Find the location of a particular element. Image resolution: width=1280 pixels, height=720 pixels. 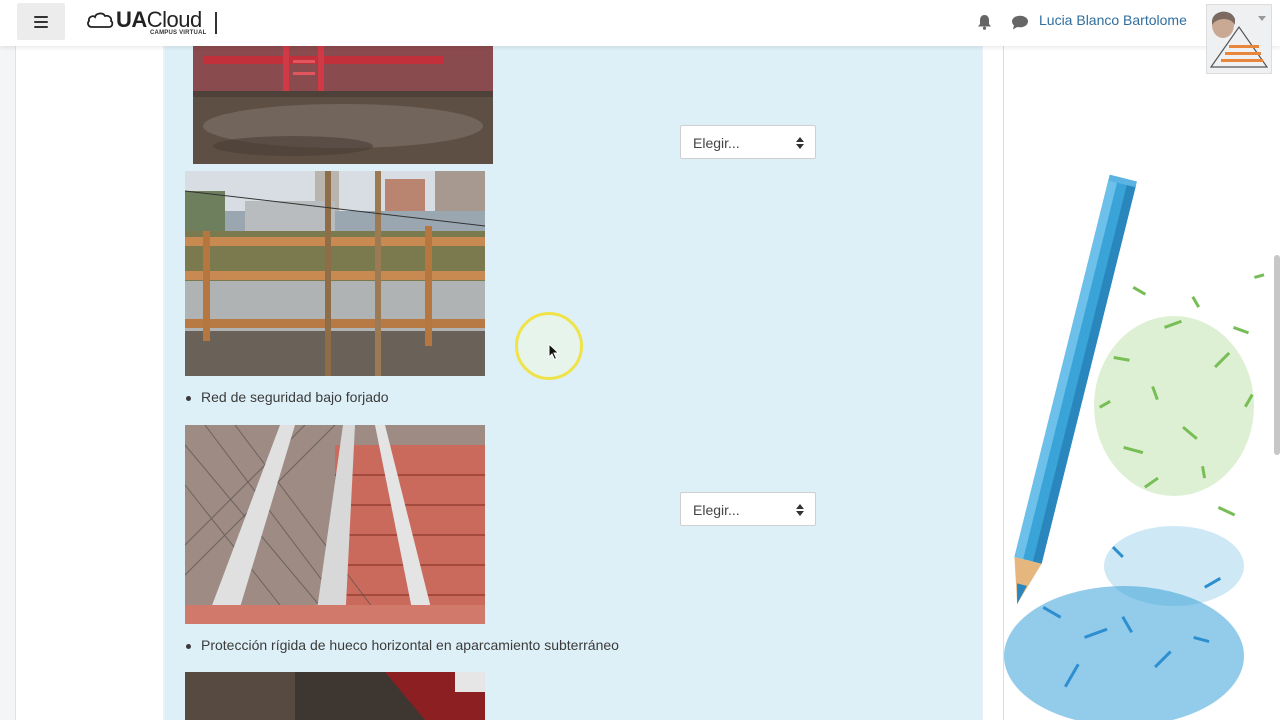

avatar-image is located at coordinates (1239, 39).